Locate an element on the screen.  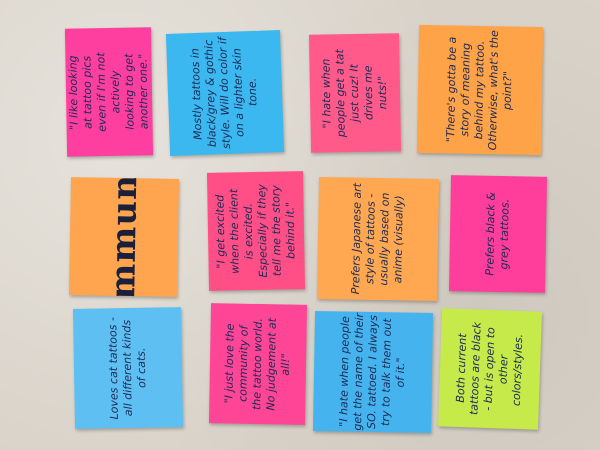
sticky-note-community-header: Community is located at coordinates (124, 237).